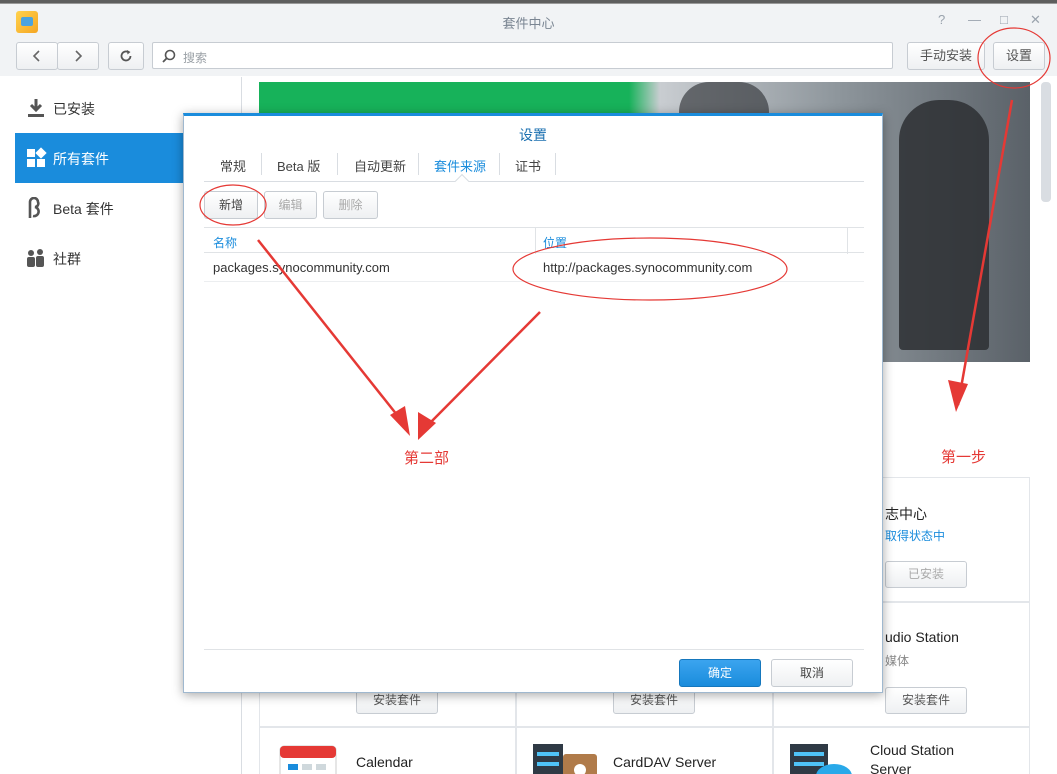 The image size is (1057, 774). Describe the element at coordinates (195, 58) in the screenshot. I see `search-placeholder: 搜索` at that location.